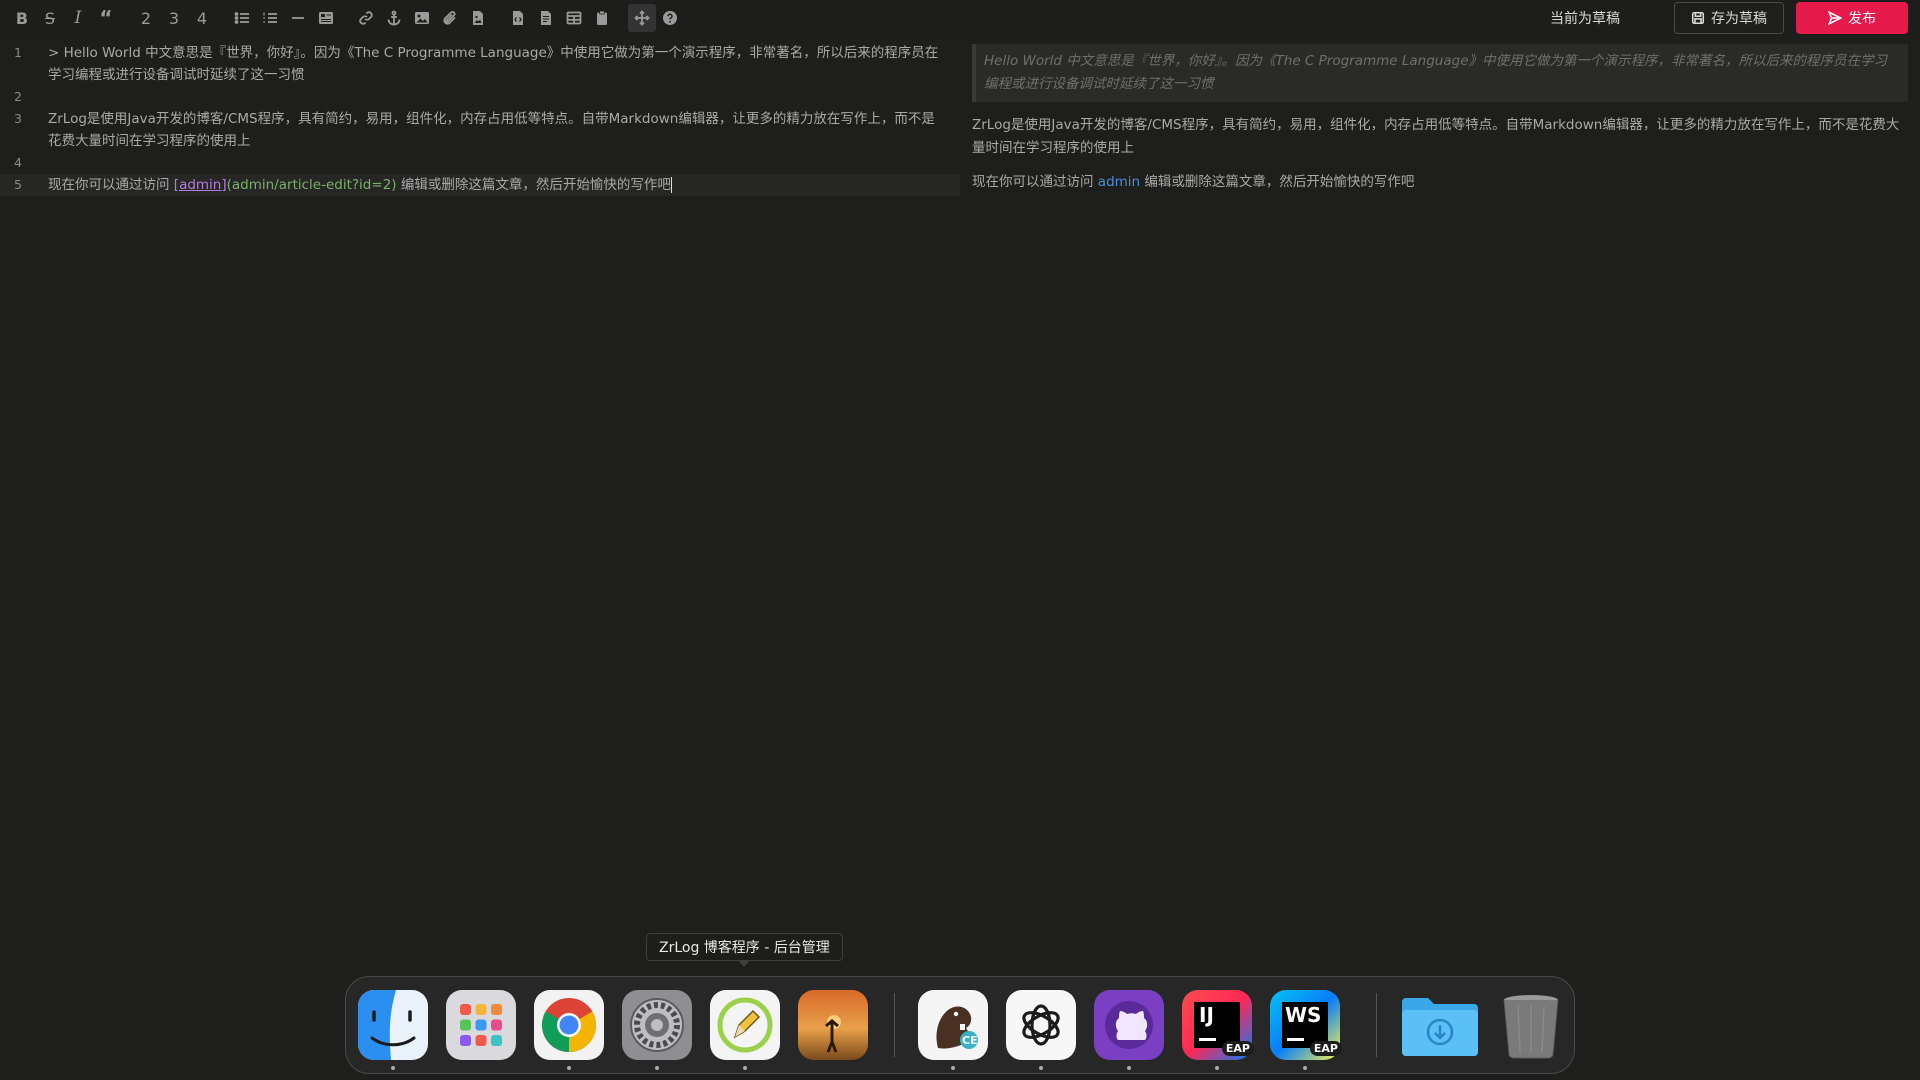 The image size is (1920, 1080). I want to click on unordered-list-button, so click(242, 18).